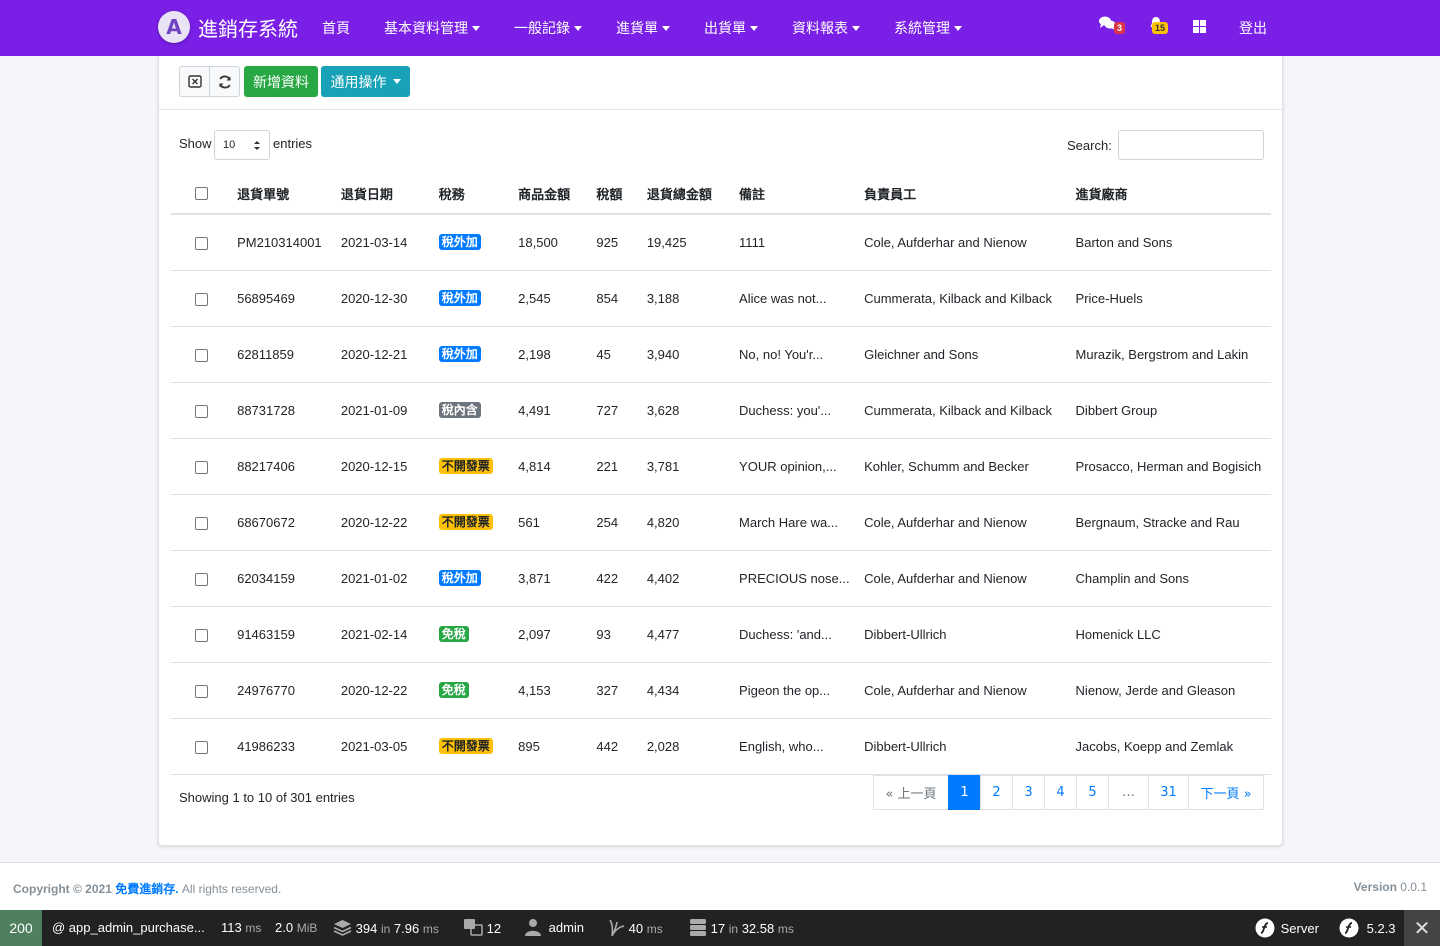  Describe the element at coordinates (1191, 145) in the screenshot. I see `search-input` at that location.